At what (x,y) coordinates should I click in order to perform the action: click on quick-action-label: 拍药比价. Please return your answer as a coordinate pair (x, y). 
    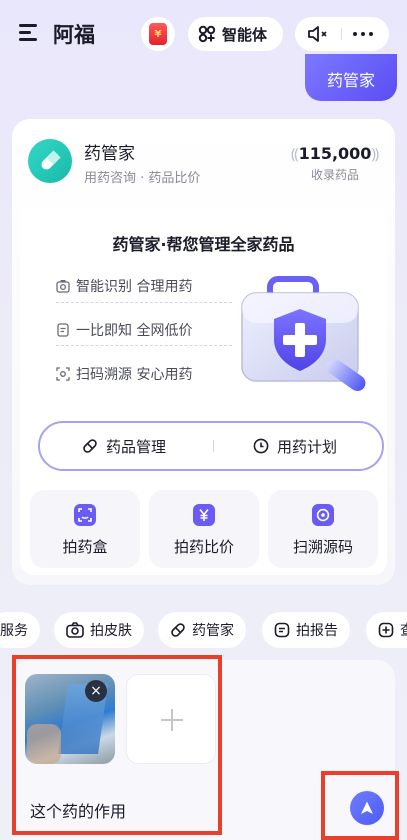
    Looking at the image, I should click on (203, 547).